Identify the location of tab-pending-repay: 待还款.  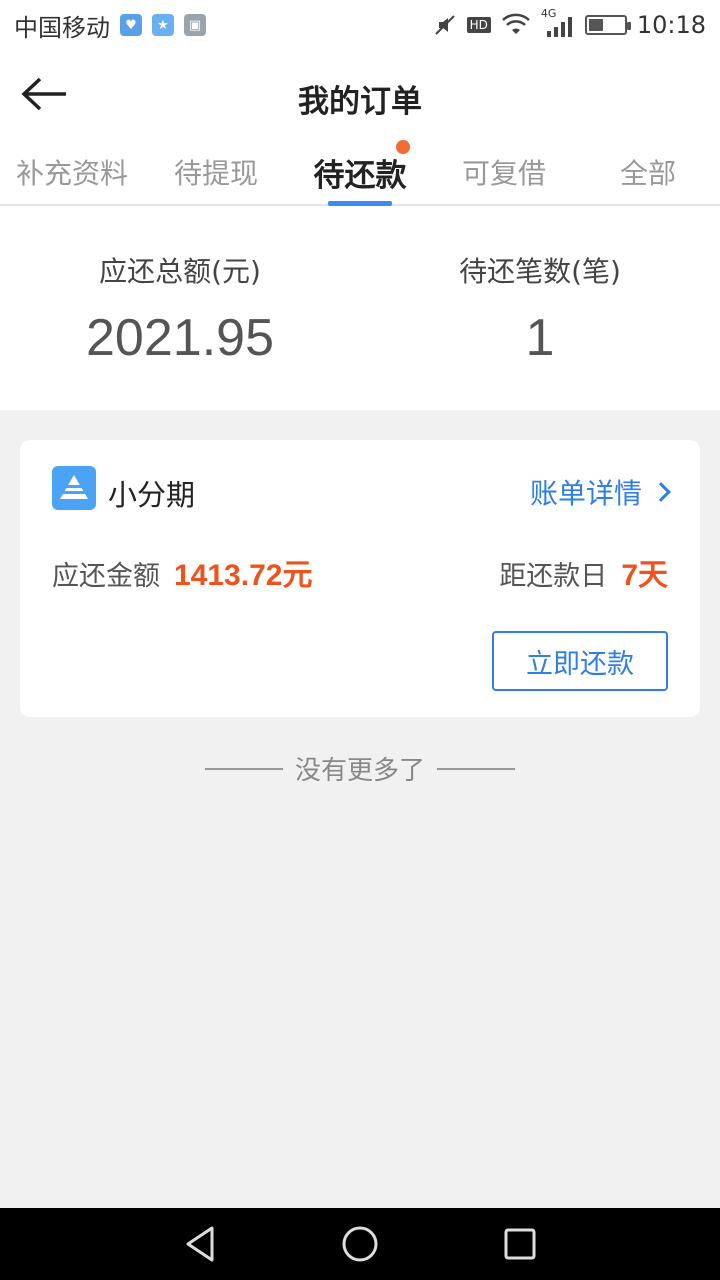
(360, 173).